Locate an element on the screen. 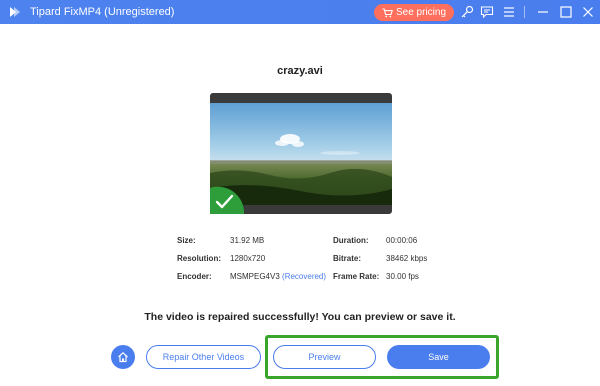 The width and height of the screenshot is (600, 386). home-icon is located at coordinates (123, 357).